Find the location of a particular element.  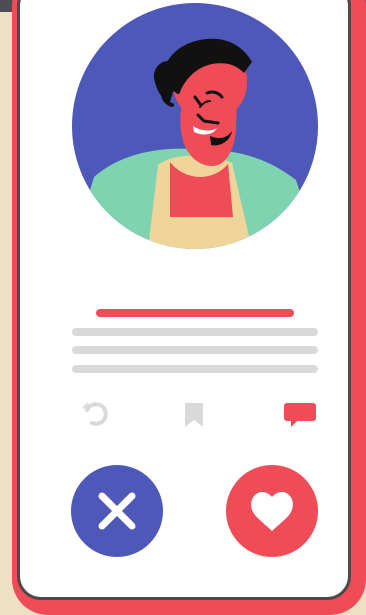

heart-icon is located at coordinates (272, 511).